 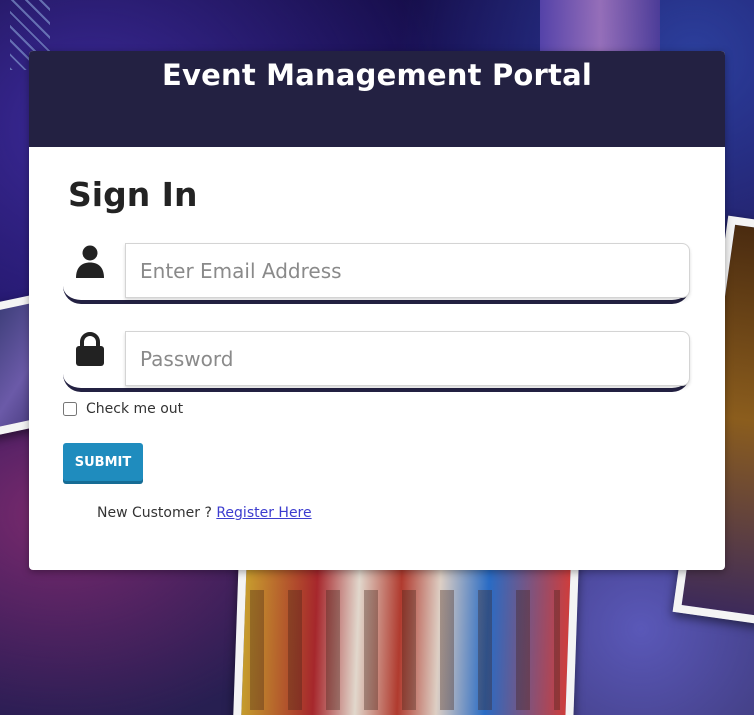 What do you see at coordinates (377, 99) in the screenshot?
I see `card-header: Event Management Portal` at bounding box center [377, 99].